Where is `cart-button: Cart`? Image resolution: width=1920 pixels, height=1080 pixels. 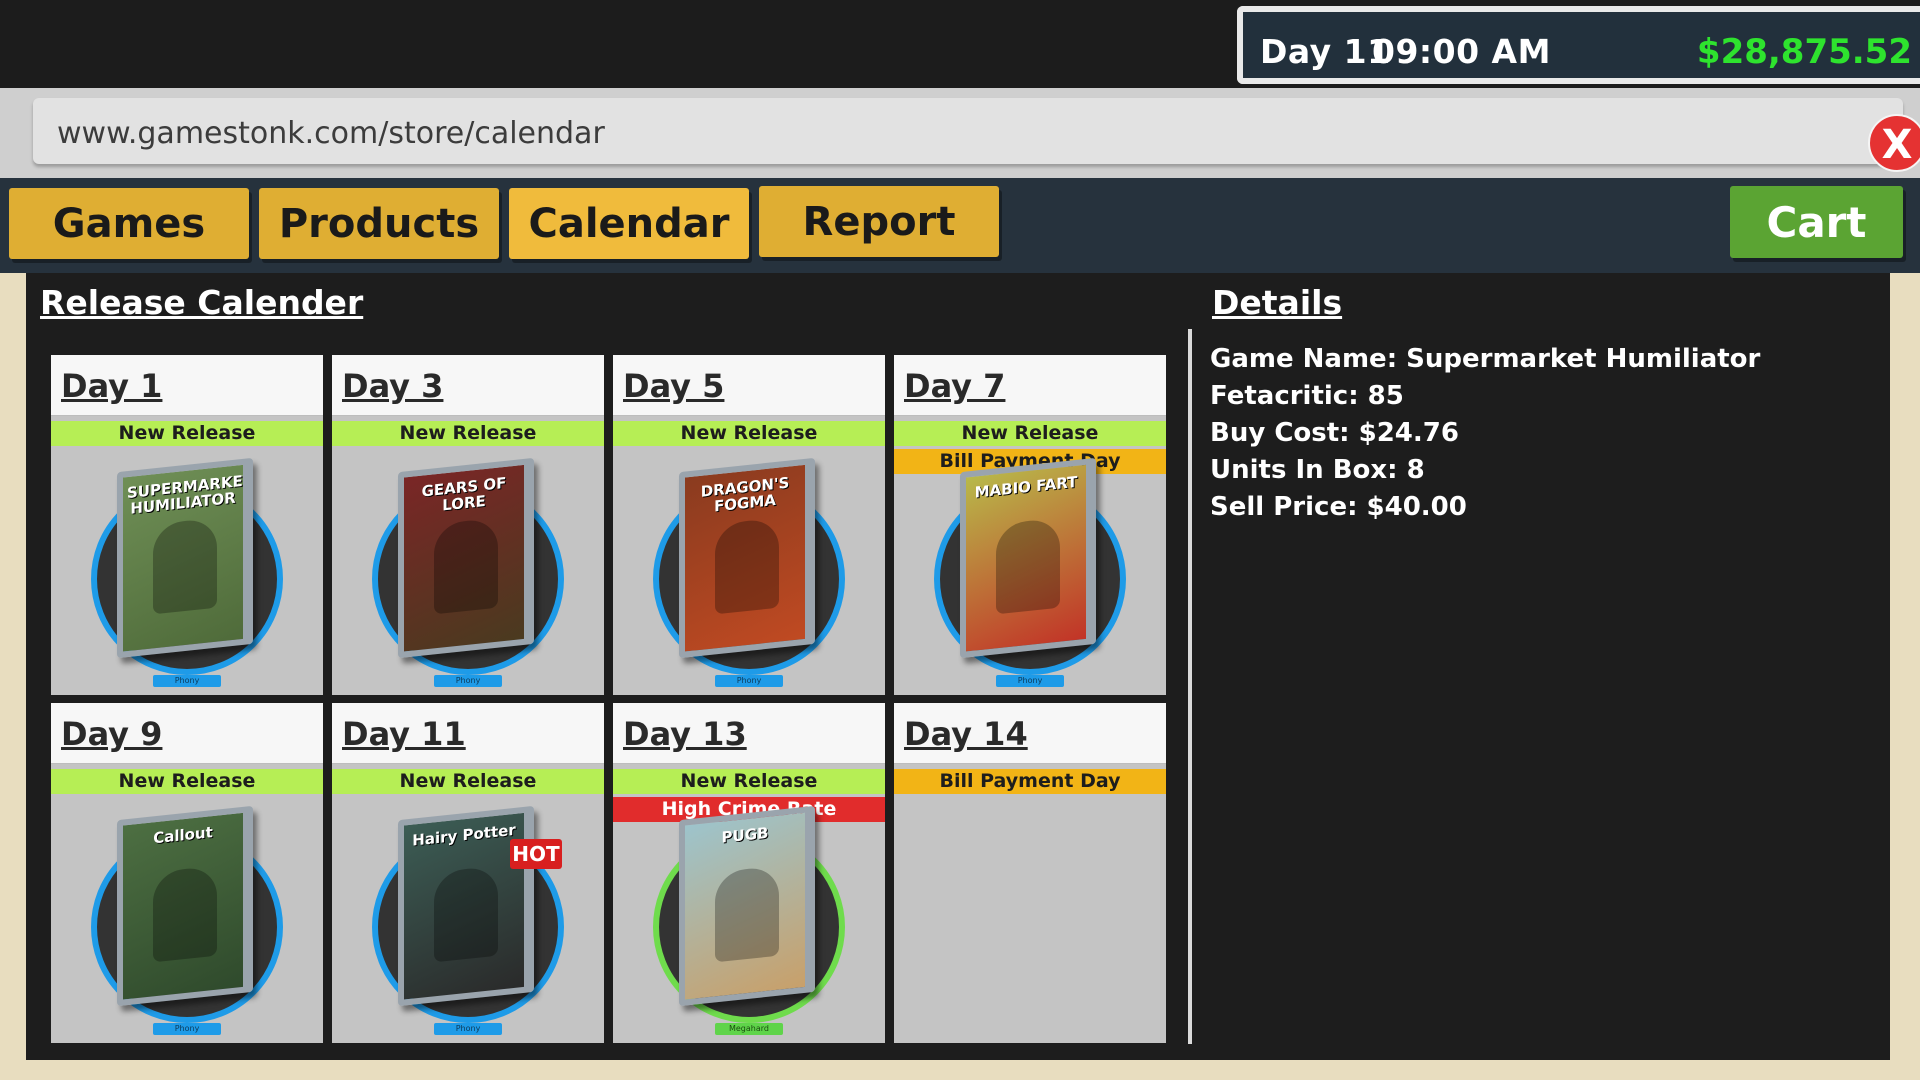
cart-button: Cart is located at coordinates (1816, 222).